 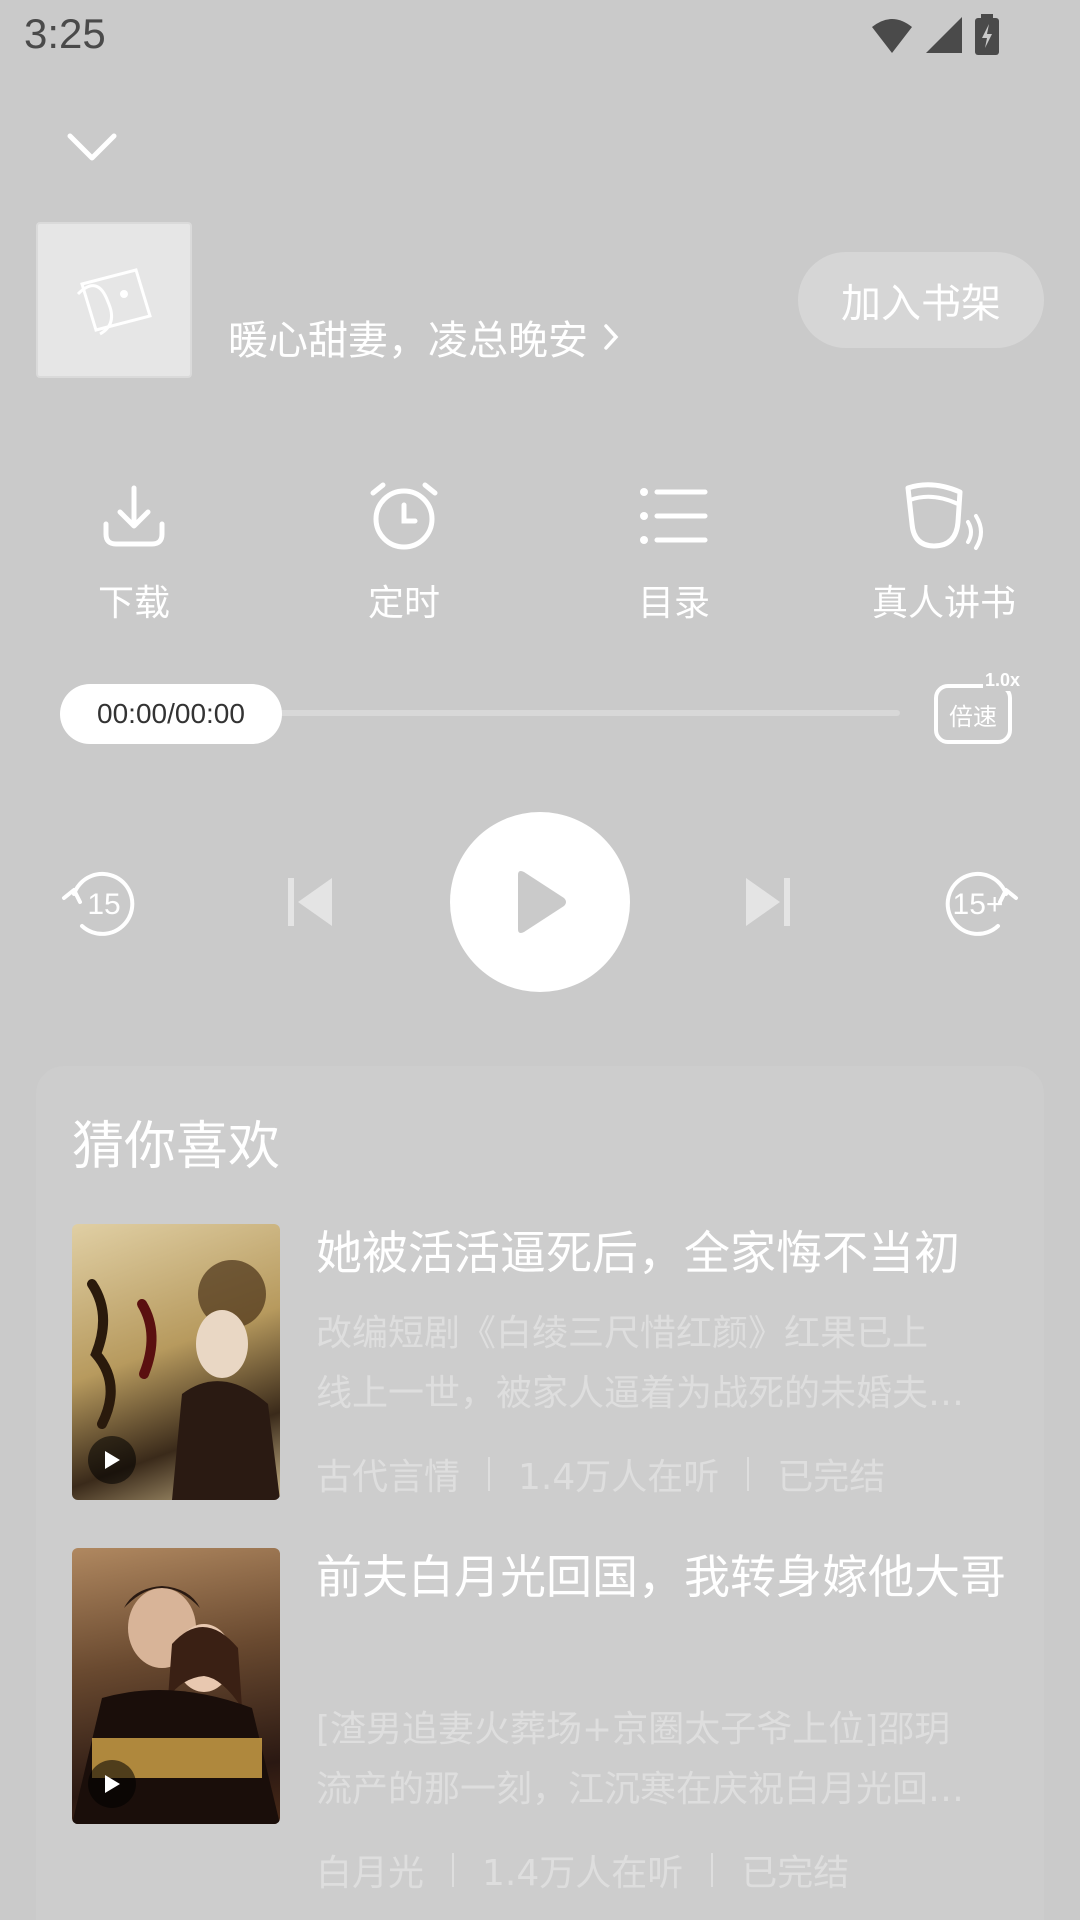 What do you see at coordinates (973, 714) in the screenshot?
I see `speed-label: 倍速` at bounding box center [973, 714].